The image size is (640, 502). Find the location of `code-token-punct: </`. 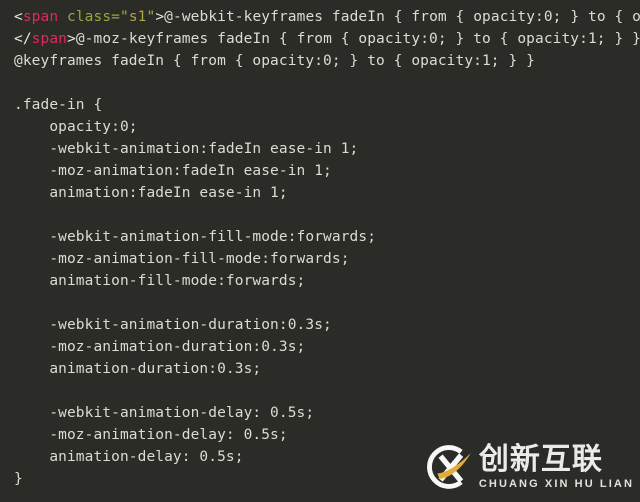

code-token-punct: </ is located at coordinates (23, 39).